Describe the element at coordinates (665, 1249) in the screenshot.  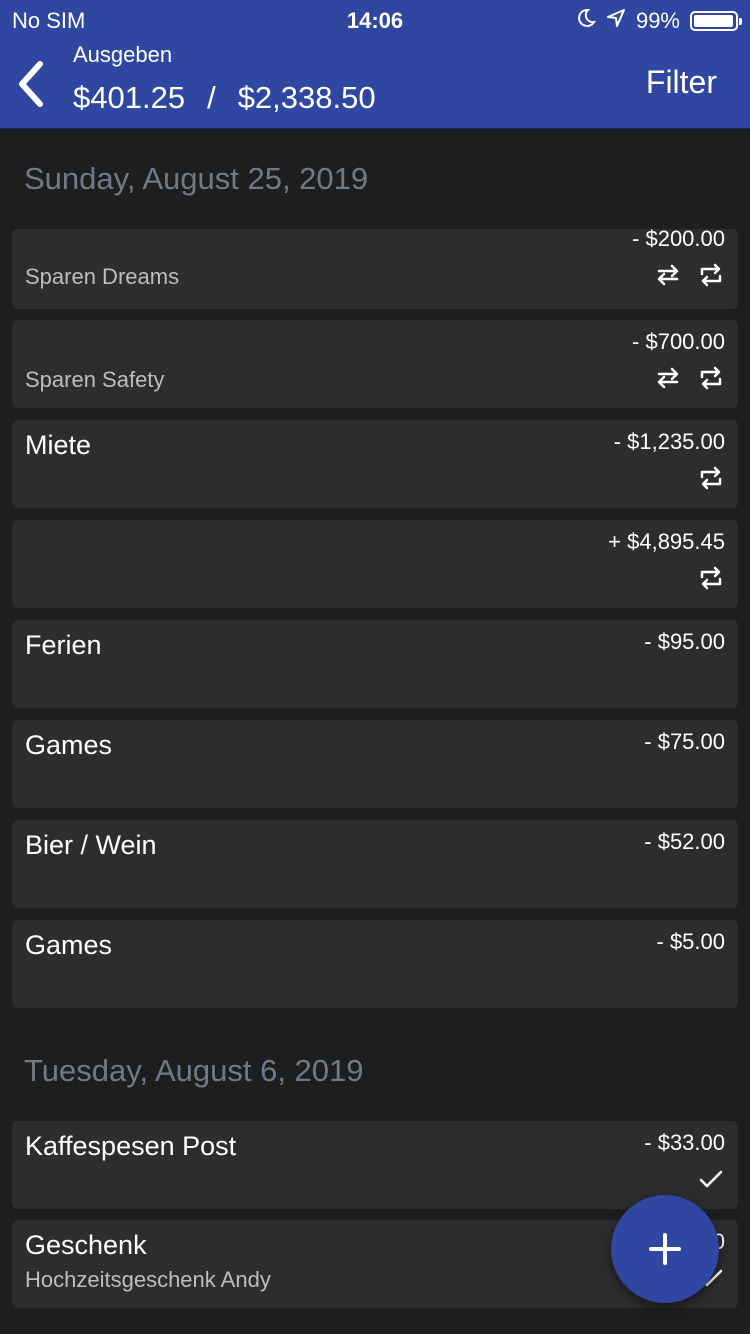
I see `add-transaction-button` at that location.